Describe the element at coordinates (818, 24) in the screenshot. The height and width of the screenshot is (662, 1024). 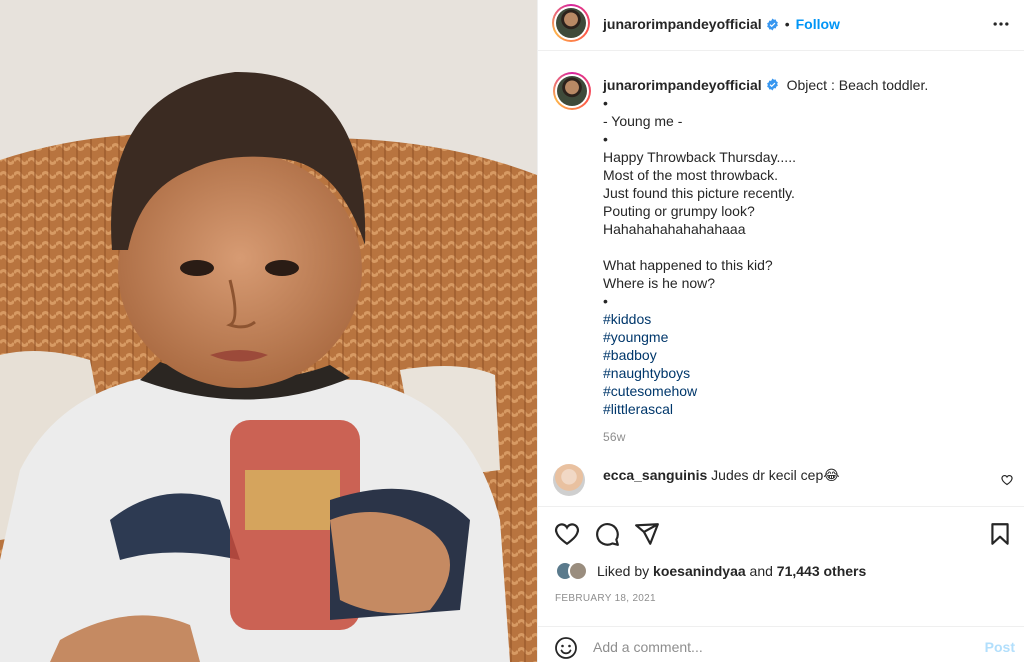
I see `follow-button: Follow` at that location.